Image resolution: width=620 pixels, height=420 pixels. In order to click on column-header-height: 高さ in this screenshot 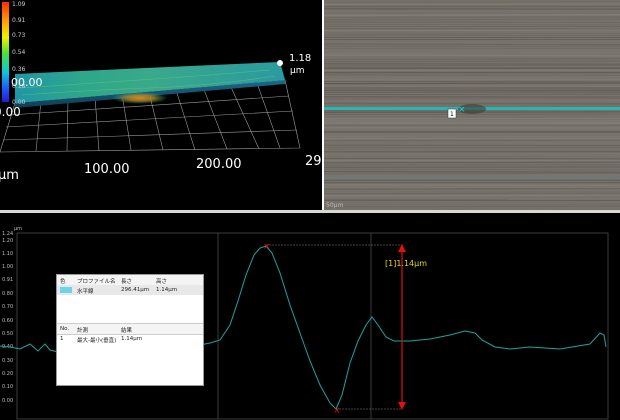, I will do `click(162, 282)`.